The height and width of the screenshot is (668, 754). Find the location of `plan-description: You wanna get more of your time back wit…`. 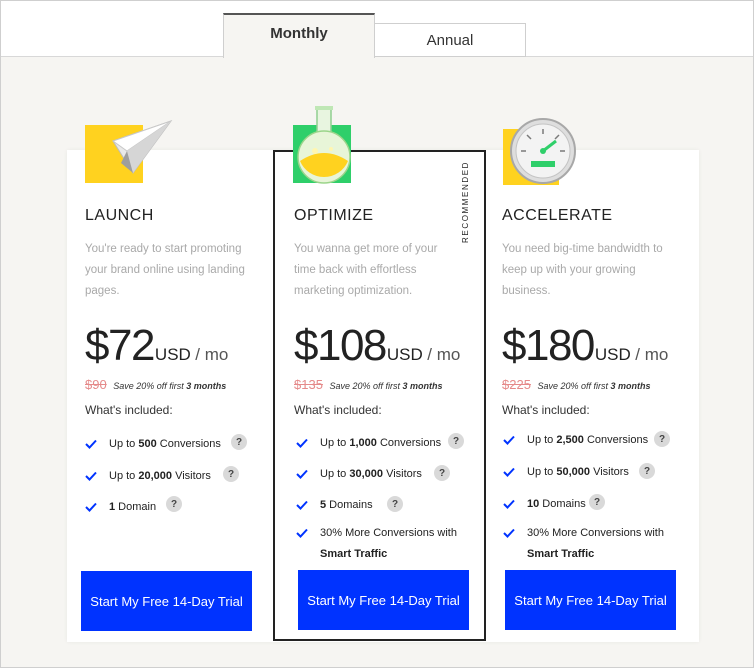

plan-description: You wanna get more of your time back wit… is located at coordinates (366, 270).